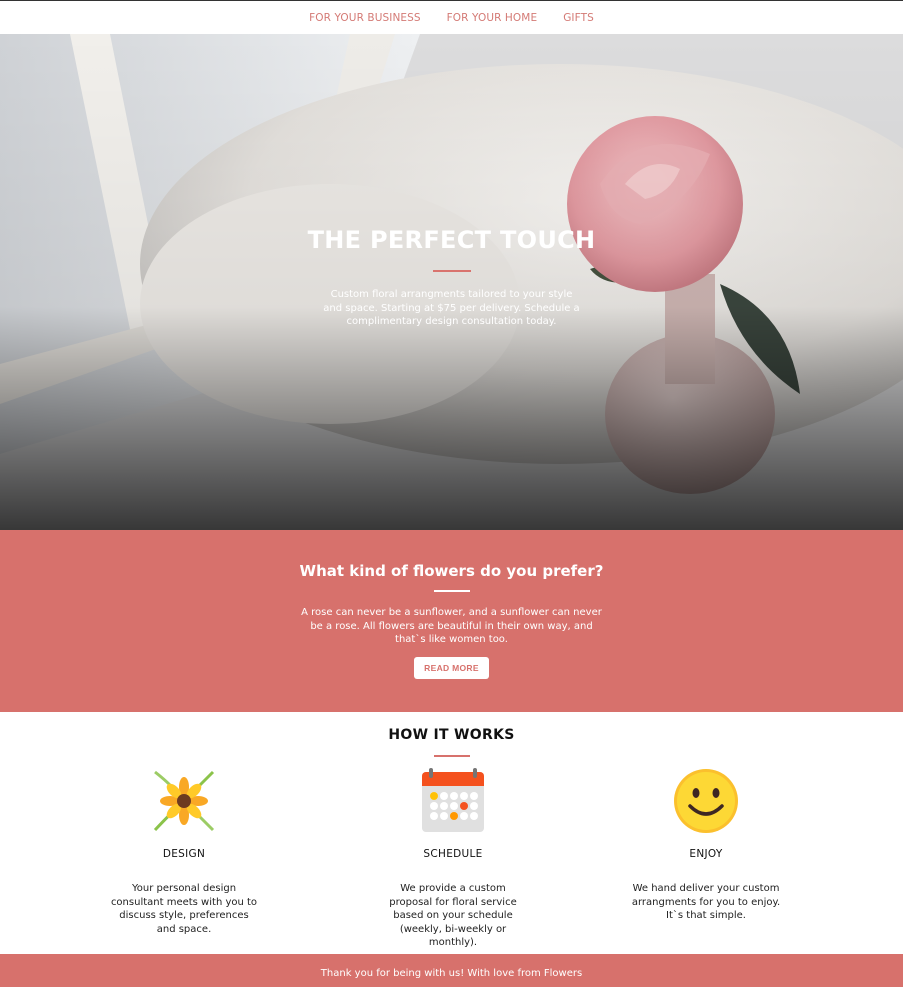 The width and height of the screenshot is (903, 987). Describe the element at coordinates (453, 801) in the screenshot. I see `calendar-icon` at that location.